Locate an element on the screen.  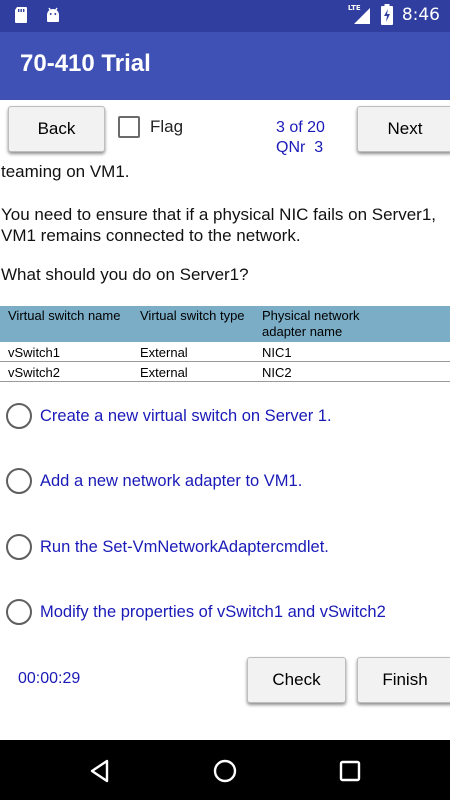
table-cell: vSwitch2 is located at coordinates (34, 372).